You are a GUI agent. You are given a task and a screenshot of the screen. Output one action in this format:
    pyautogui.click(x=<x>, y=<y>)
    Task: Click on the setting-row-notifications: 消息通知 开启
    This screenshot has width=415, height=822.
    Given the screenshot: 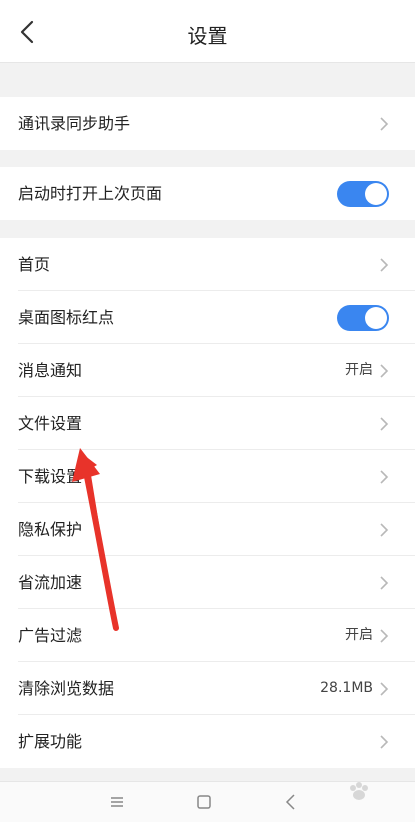 What is the action you would take?
    pyautogui.click(x=207, y=370)
    